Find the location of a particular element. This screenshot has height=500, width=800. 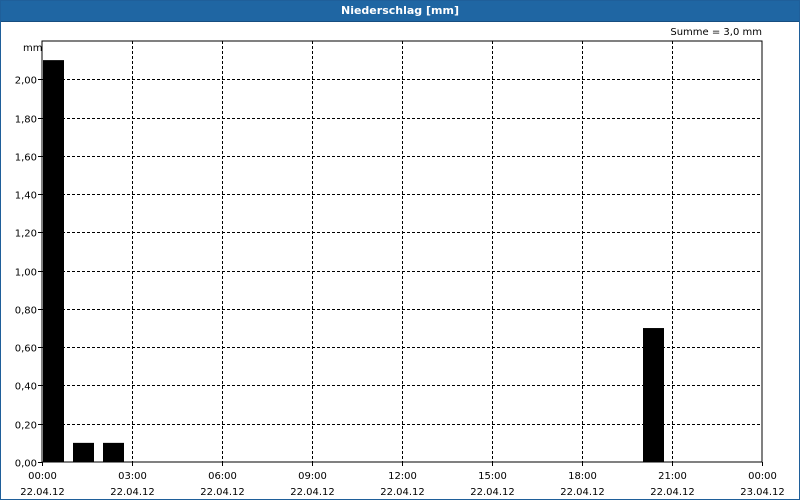

x-tick-time-label: 12:00 is located at coordinates (402, 476).